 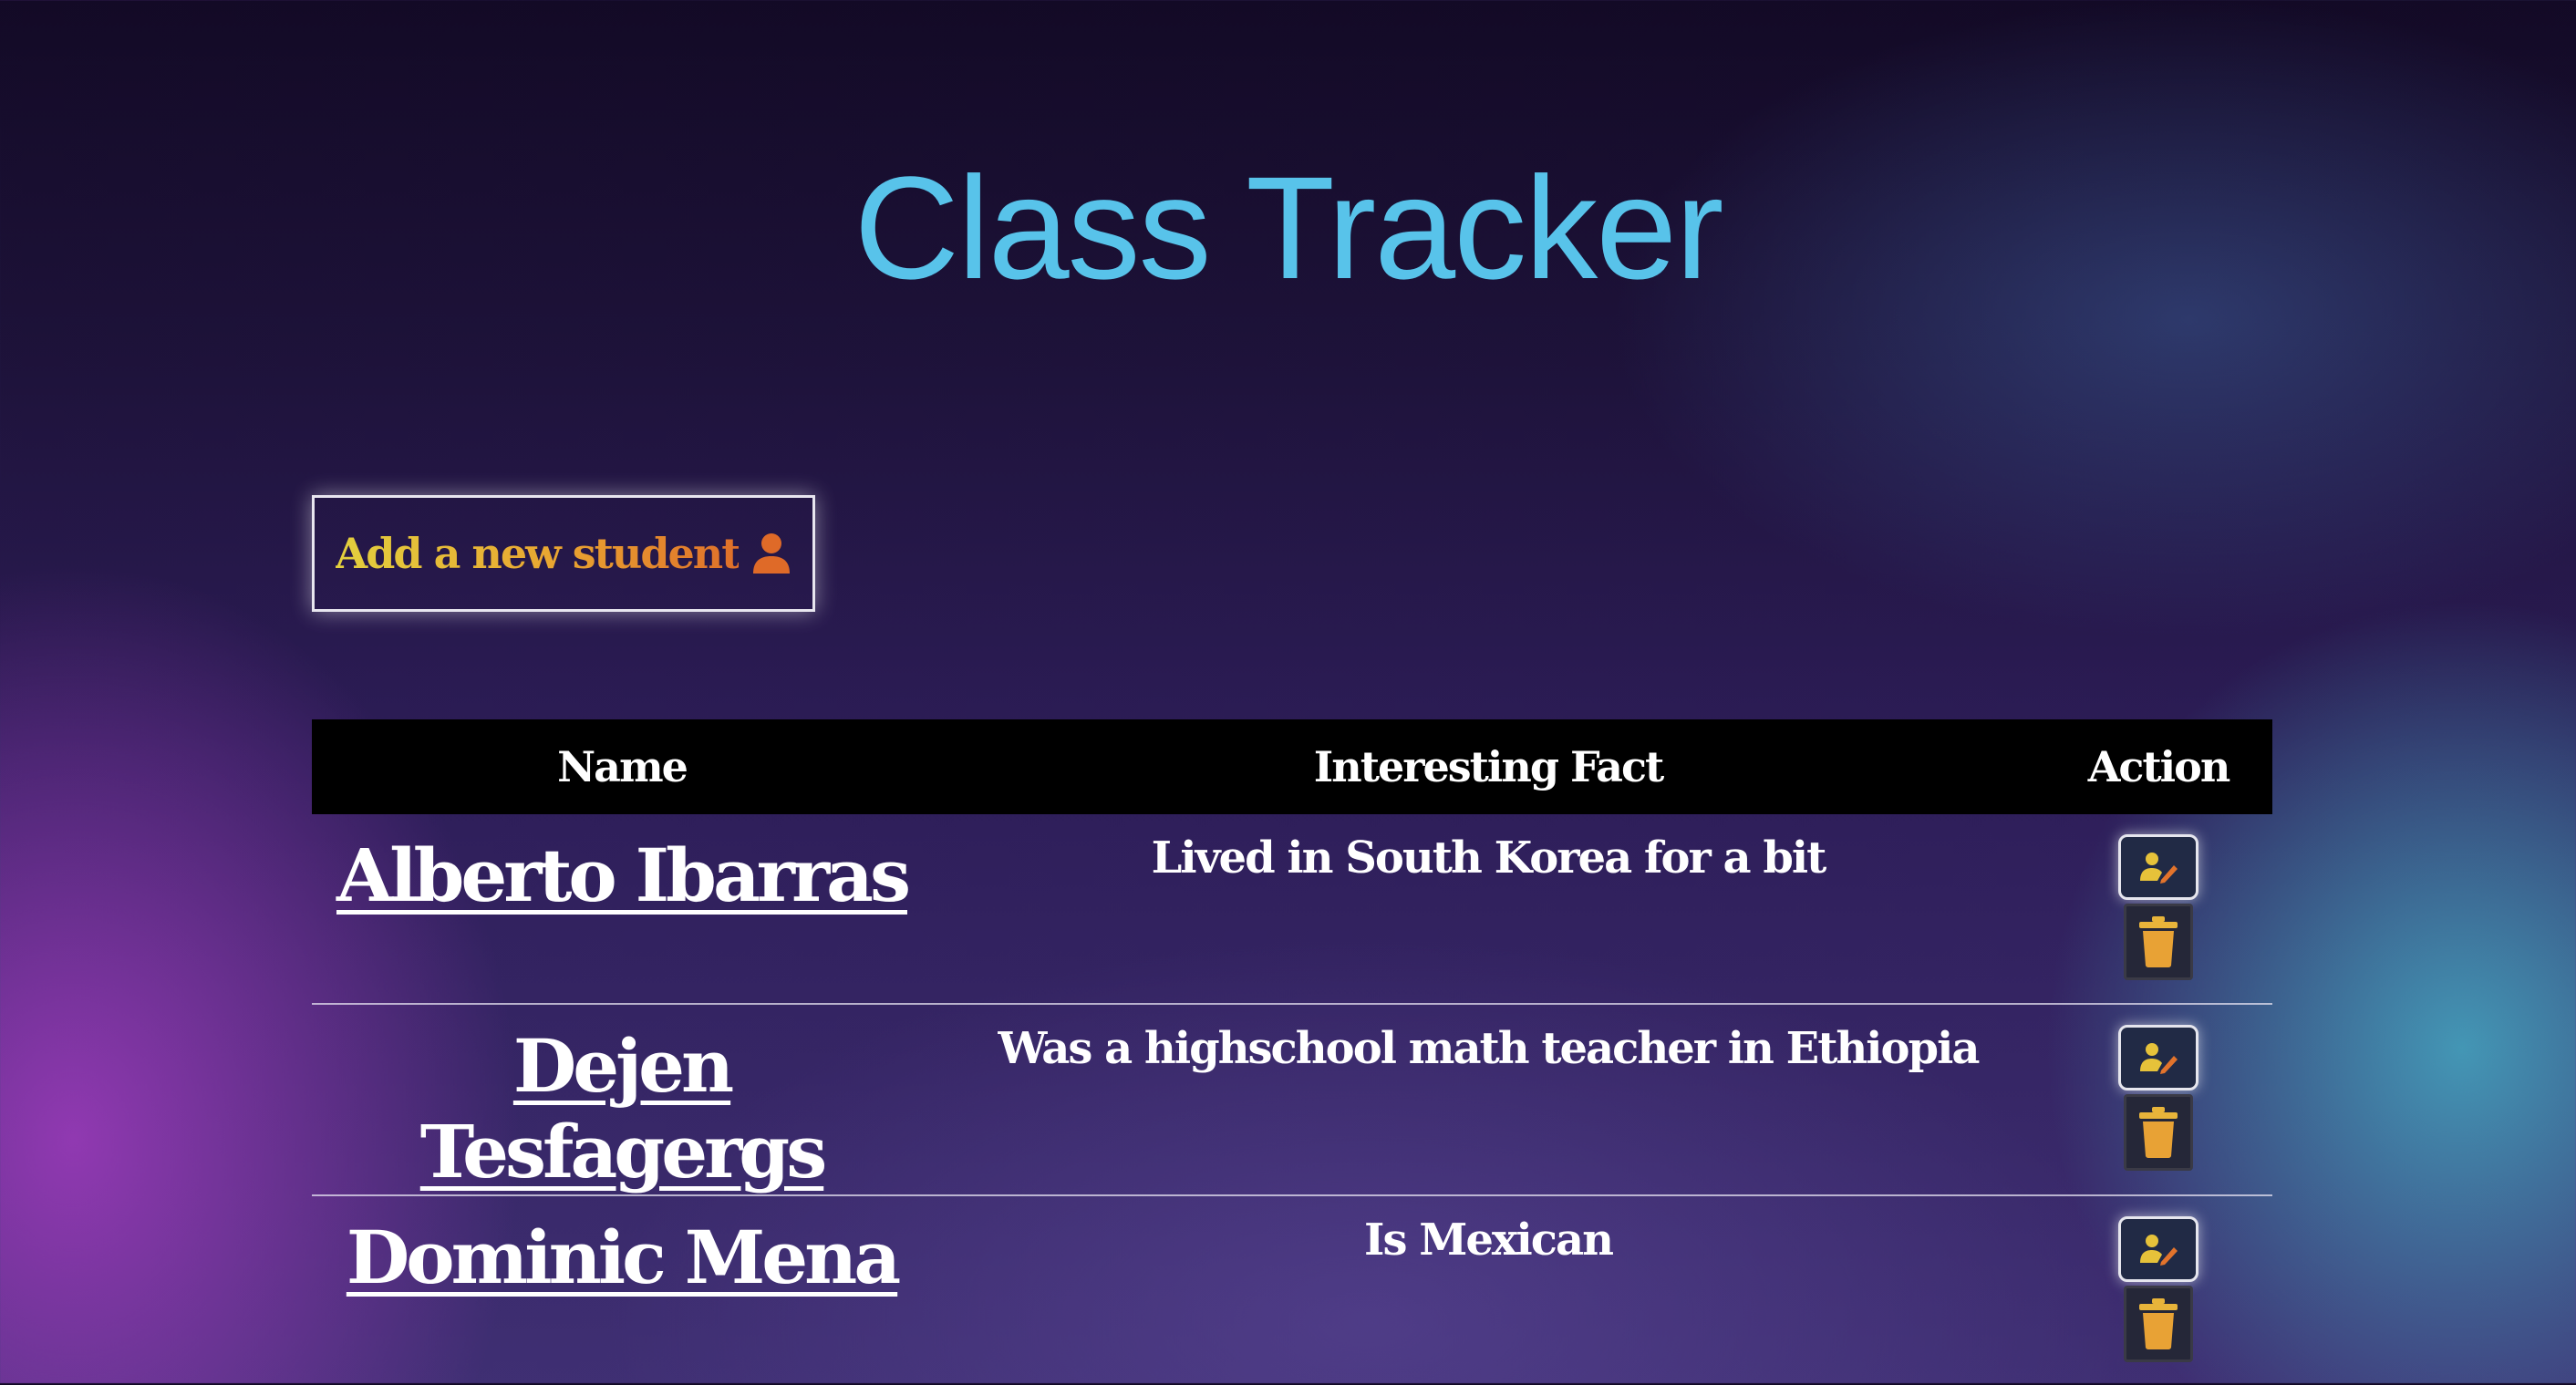 What do you see at coordinates (622, 767) in the screenshot?
I see `column-header-name: Name` at bounding box center [622, 767].